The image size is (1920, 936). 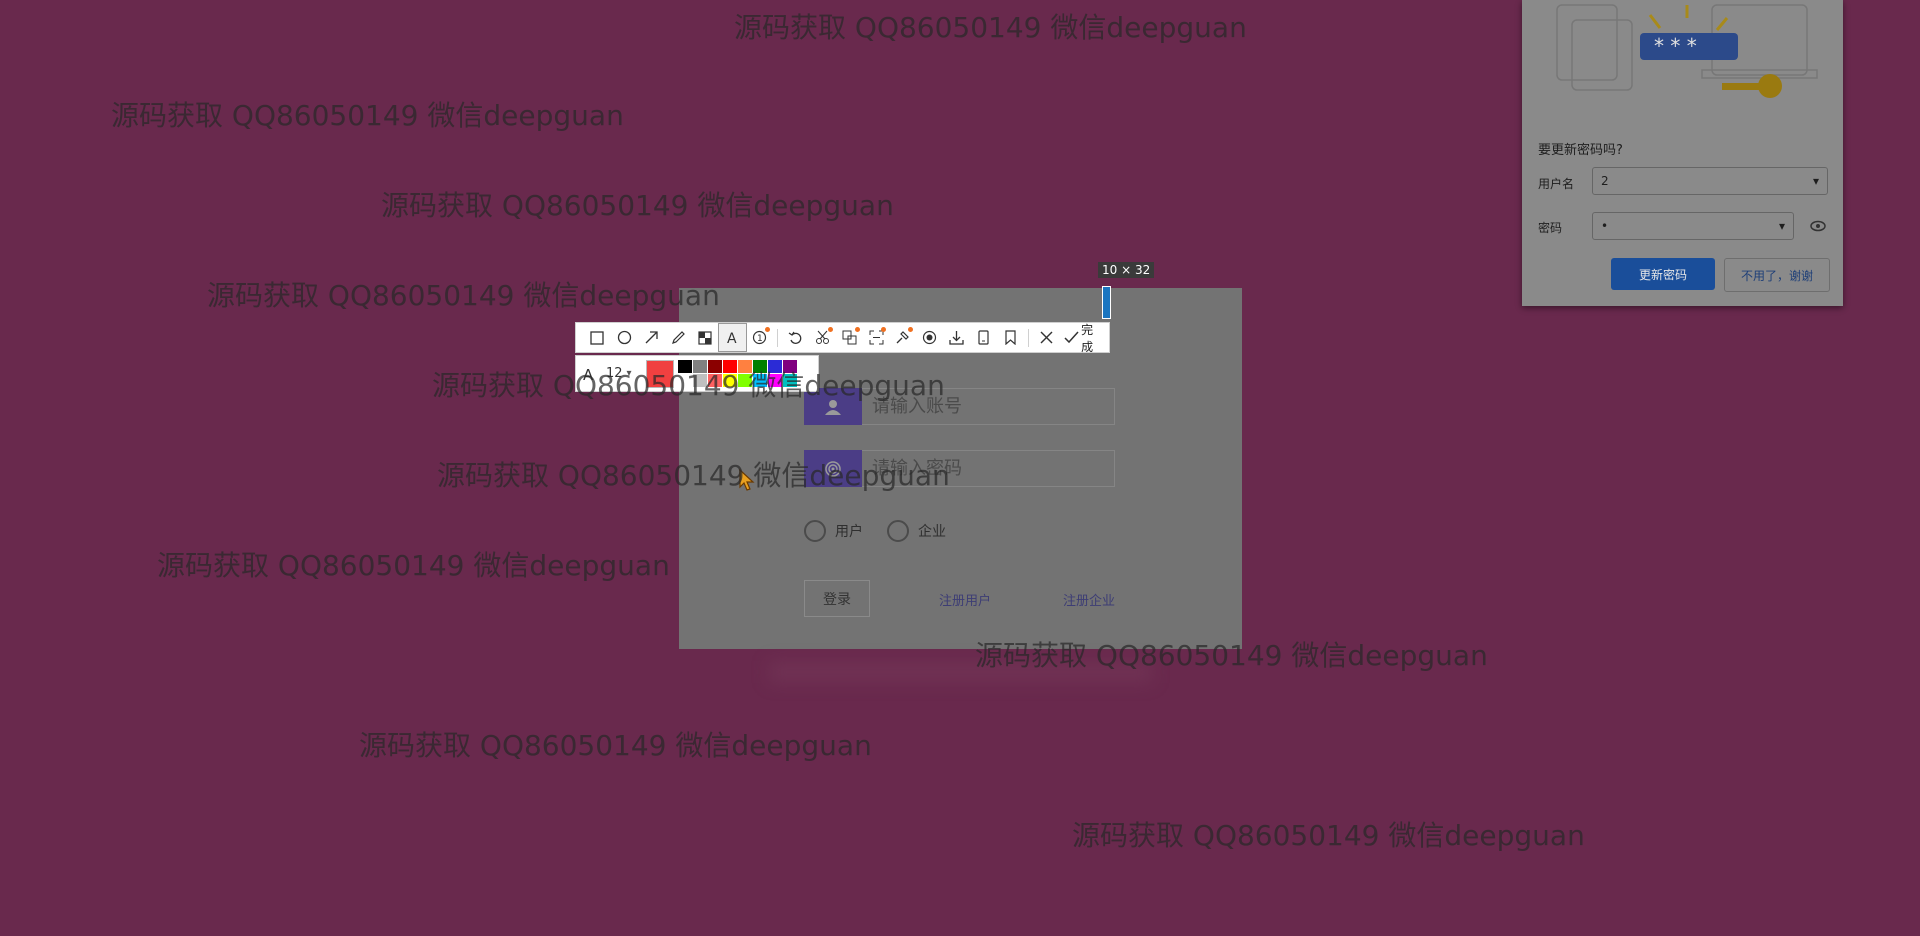 I want to click on password-illustration: * * *, so click(x=1687, y=51).